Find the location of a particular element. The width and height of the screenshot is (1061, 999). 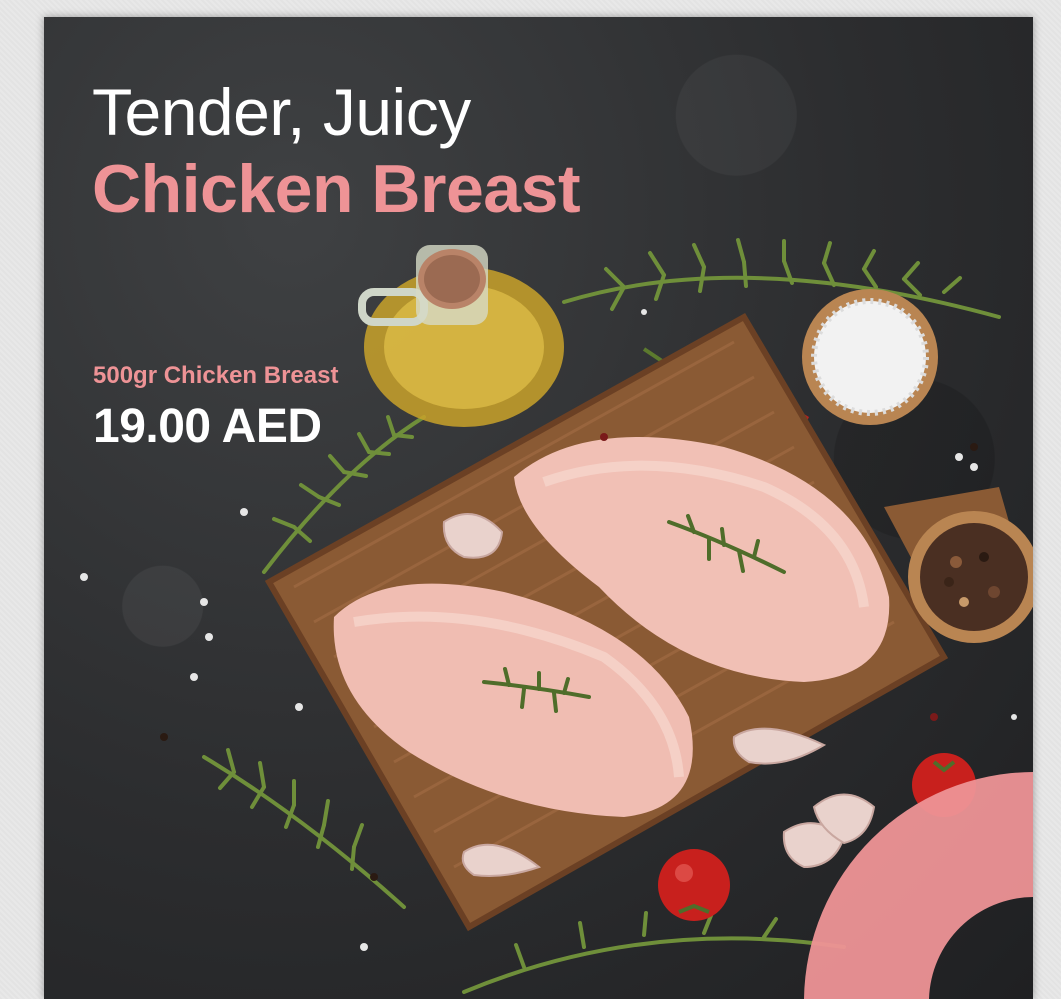

salt-bowl is located at coordinates (870, 357).